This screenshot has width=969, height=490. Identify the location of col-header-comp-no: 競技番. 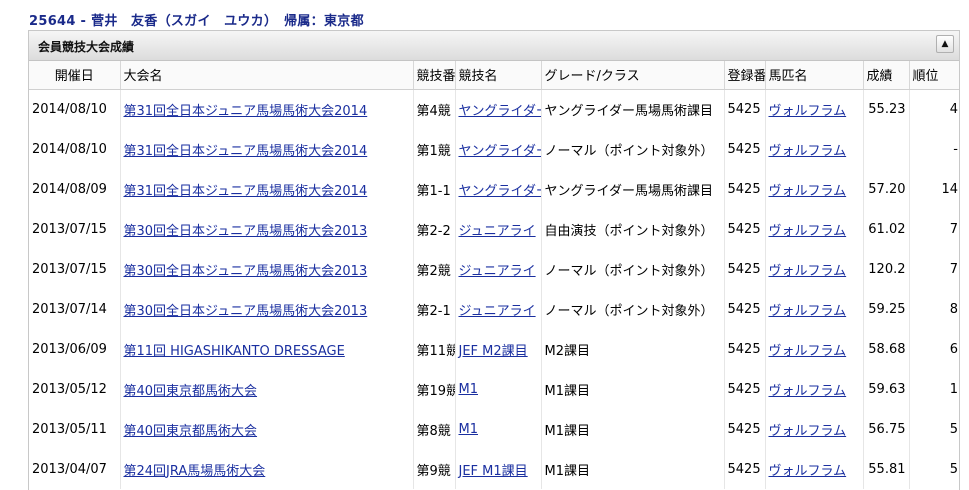
(434, 75).